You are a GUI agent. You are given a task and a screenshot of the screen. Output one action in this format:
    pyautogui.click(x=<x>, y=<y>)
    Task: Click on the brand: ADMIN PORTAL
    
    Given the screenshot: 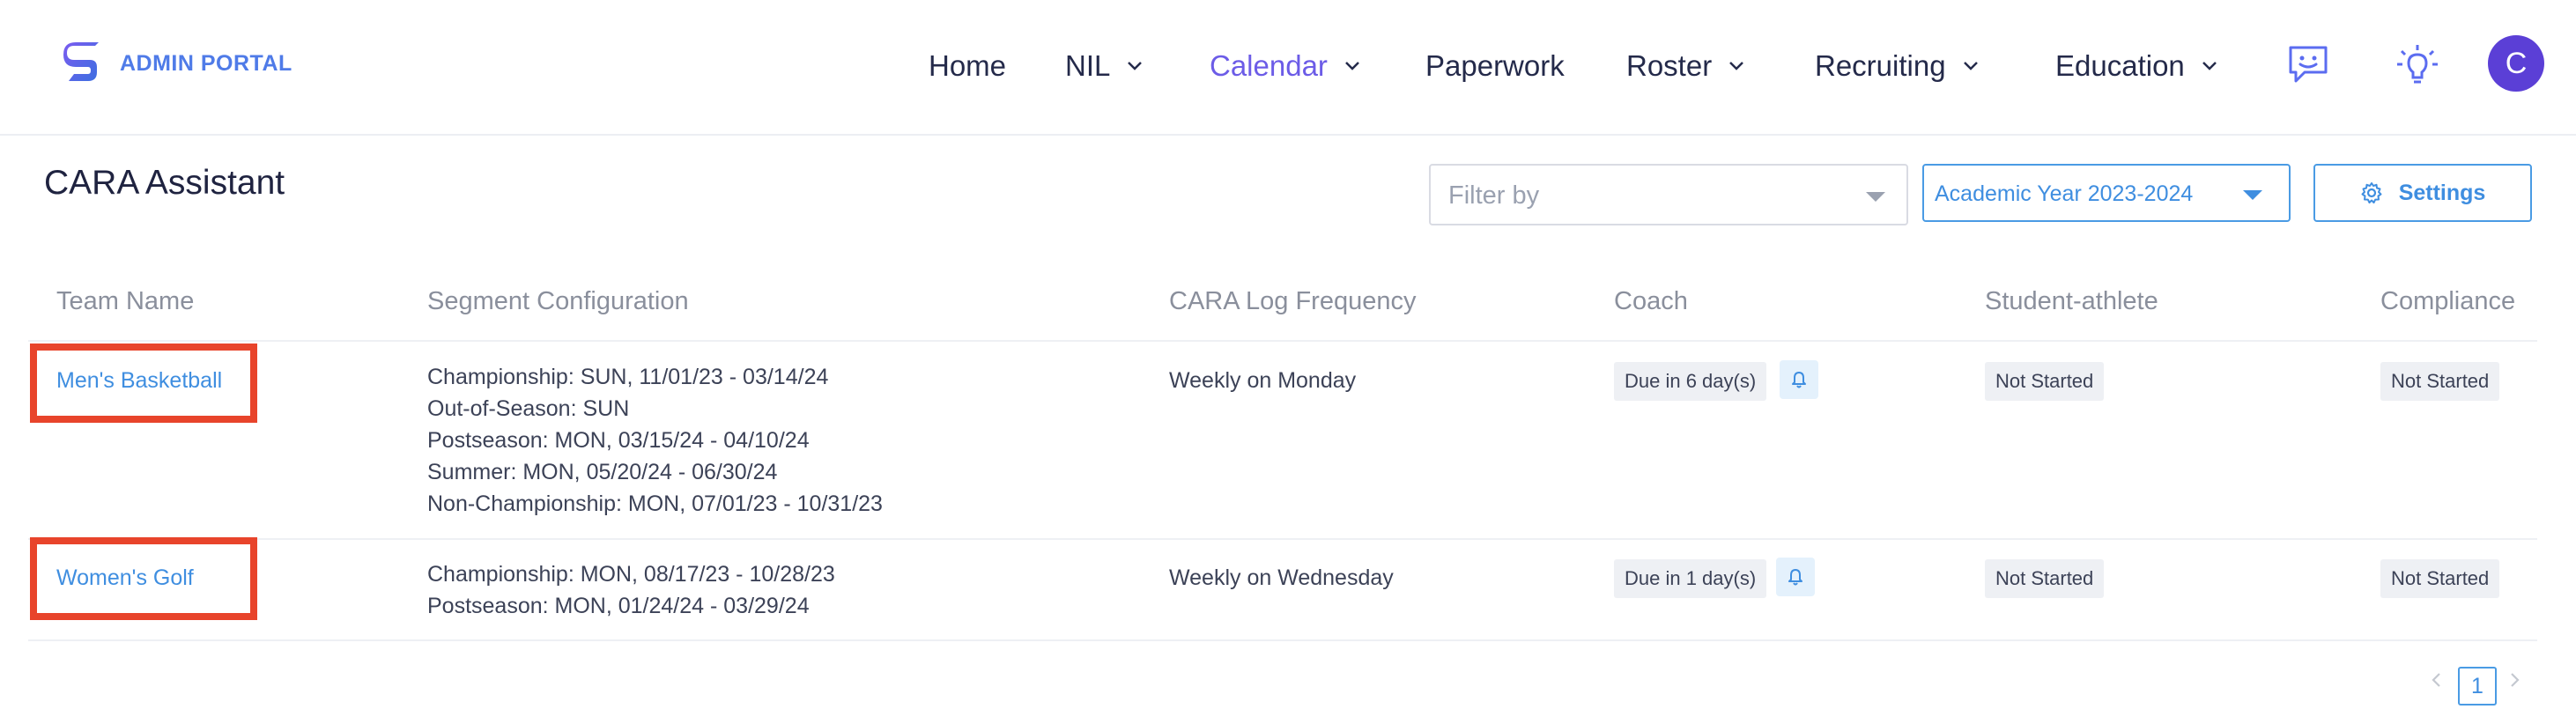 What is the action you would take?
    pyautogui.click(x=178, y=64)
    